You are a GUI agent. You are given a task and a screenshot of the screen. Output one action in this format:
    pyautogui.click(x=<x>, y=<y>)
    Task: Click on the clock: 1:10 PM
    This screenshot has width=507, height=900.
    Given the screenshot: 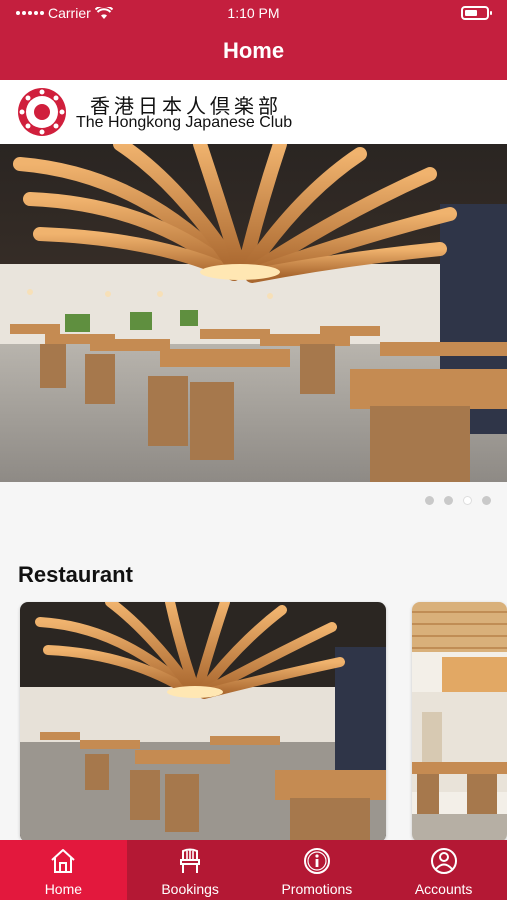 What is the action you would take?
    pyautogui.click(x=253, y=13)
    